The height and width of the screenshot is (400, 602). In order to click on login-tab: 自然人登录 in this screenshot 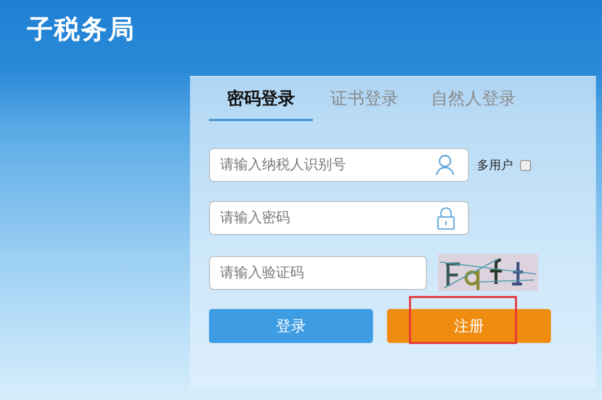, I will do `click(473, 101)`.